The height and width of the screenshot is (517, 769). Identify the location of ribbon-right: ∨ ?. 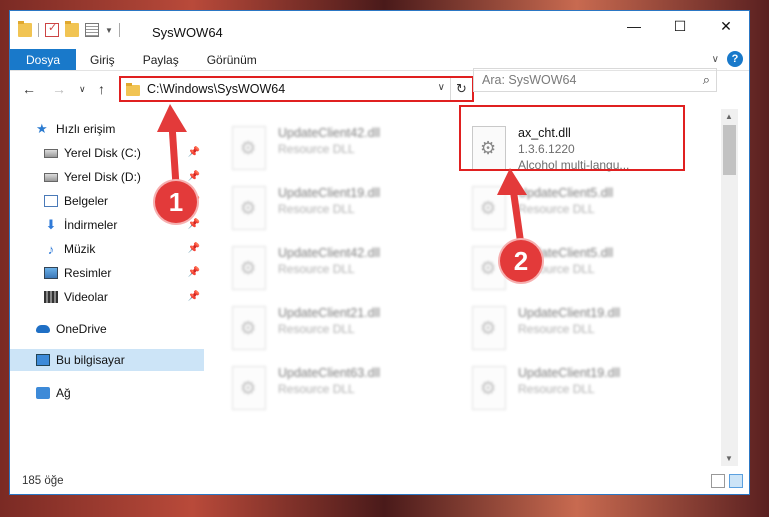
(727, 59).